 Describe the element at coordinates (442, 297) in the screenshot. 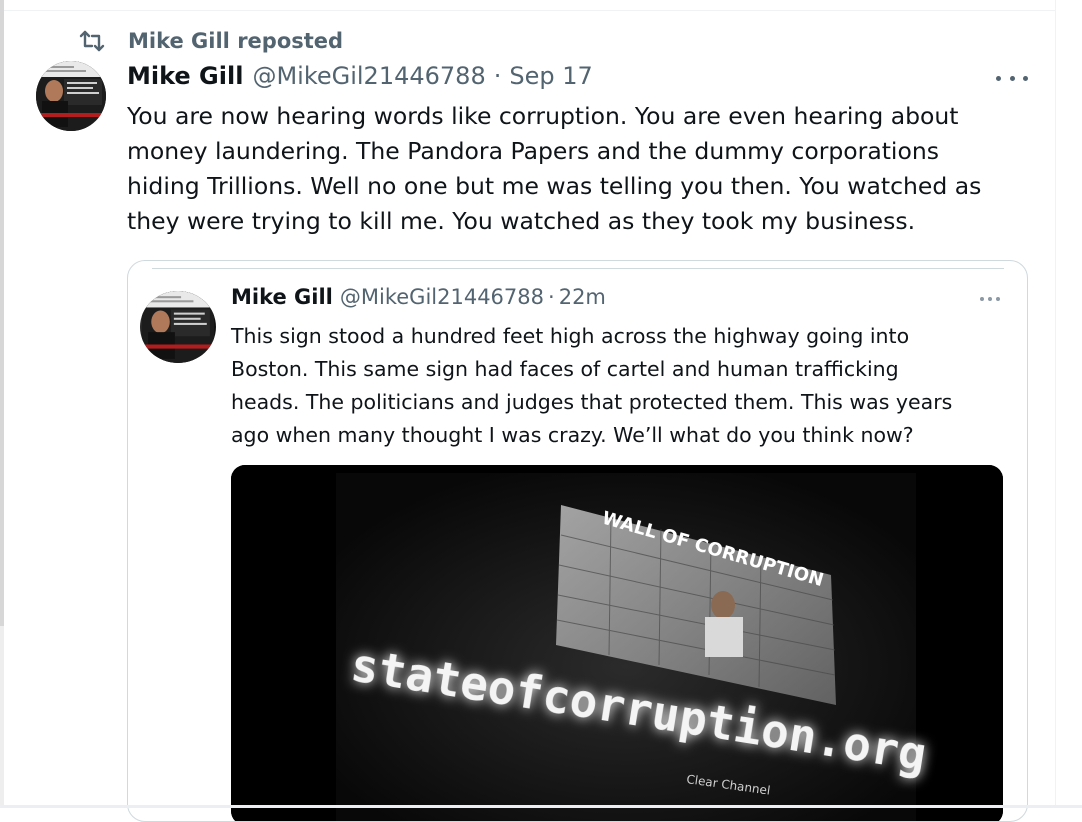

I see `quote-author-handle: @MikeGil21446788` at that location.